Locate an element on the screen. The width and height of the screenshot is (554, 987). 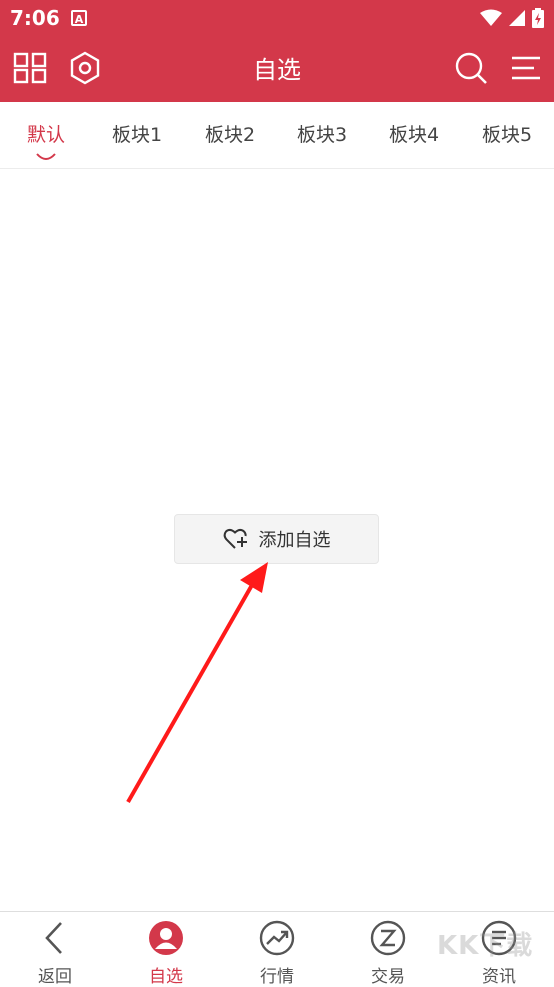
nav-watchlist: 自选 is located at coordinates (166, 949).